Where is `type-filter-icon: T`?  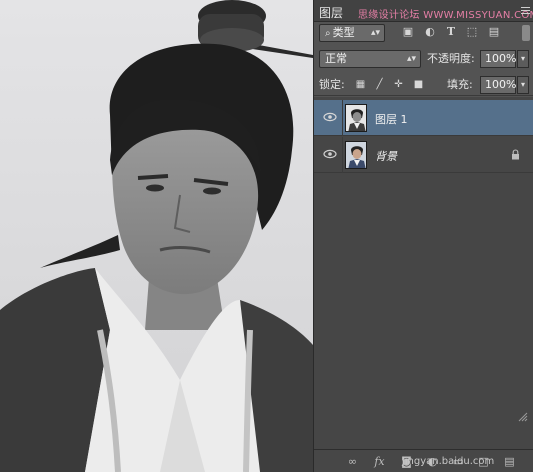
type-filter-icon: T is located at coordinates (451, 32).